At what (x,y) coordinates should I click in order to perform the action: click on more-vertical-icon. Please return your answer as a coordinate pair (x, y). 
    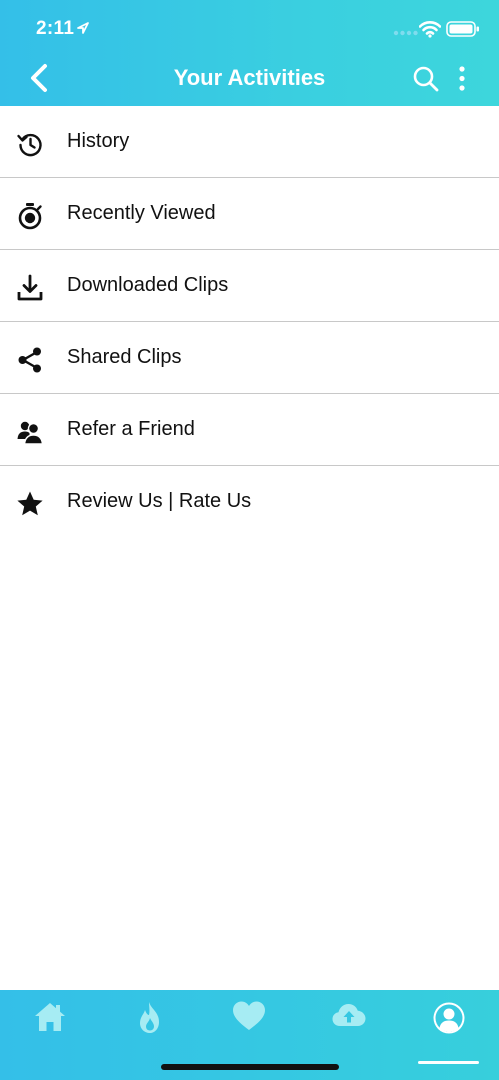
    Looking at the image, I should click on (462, 79).